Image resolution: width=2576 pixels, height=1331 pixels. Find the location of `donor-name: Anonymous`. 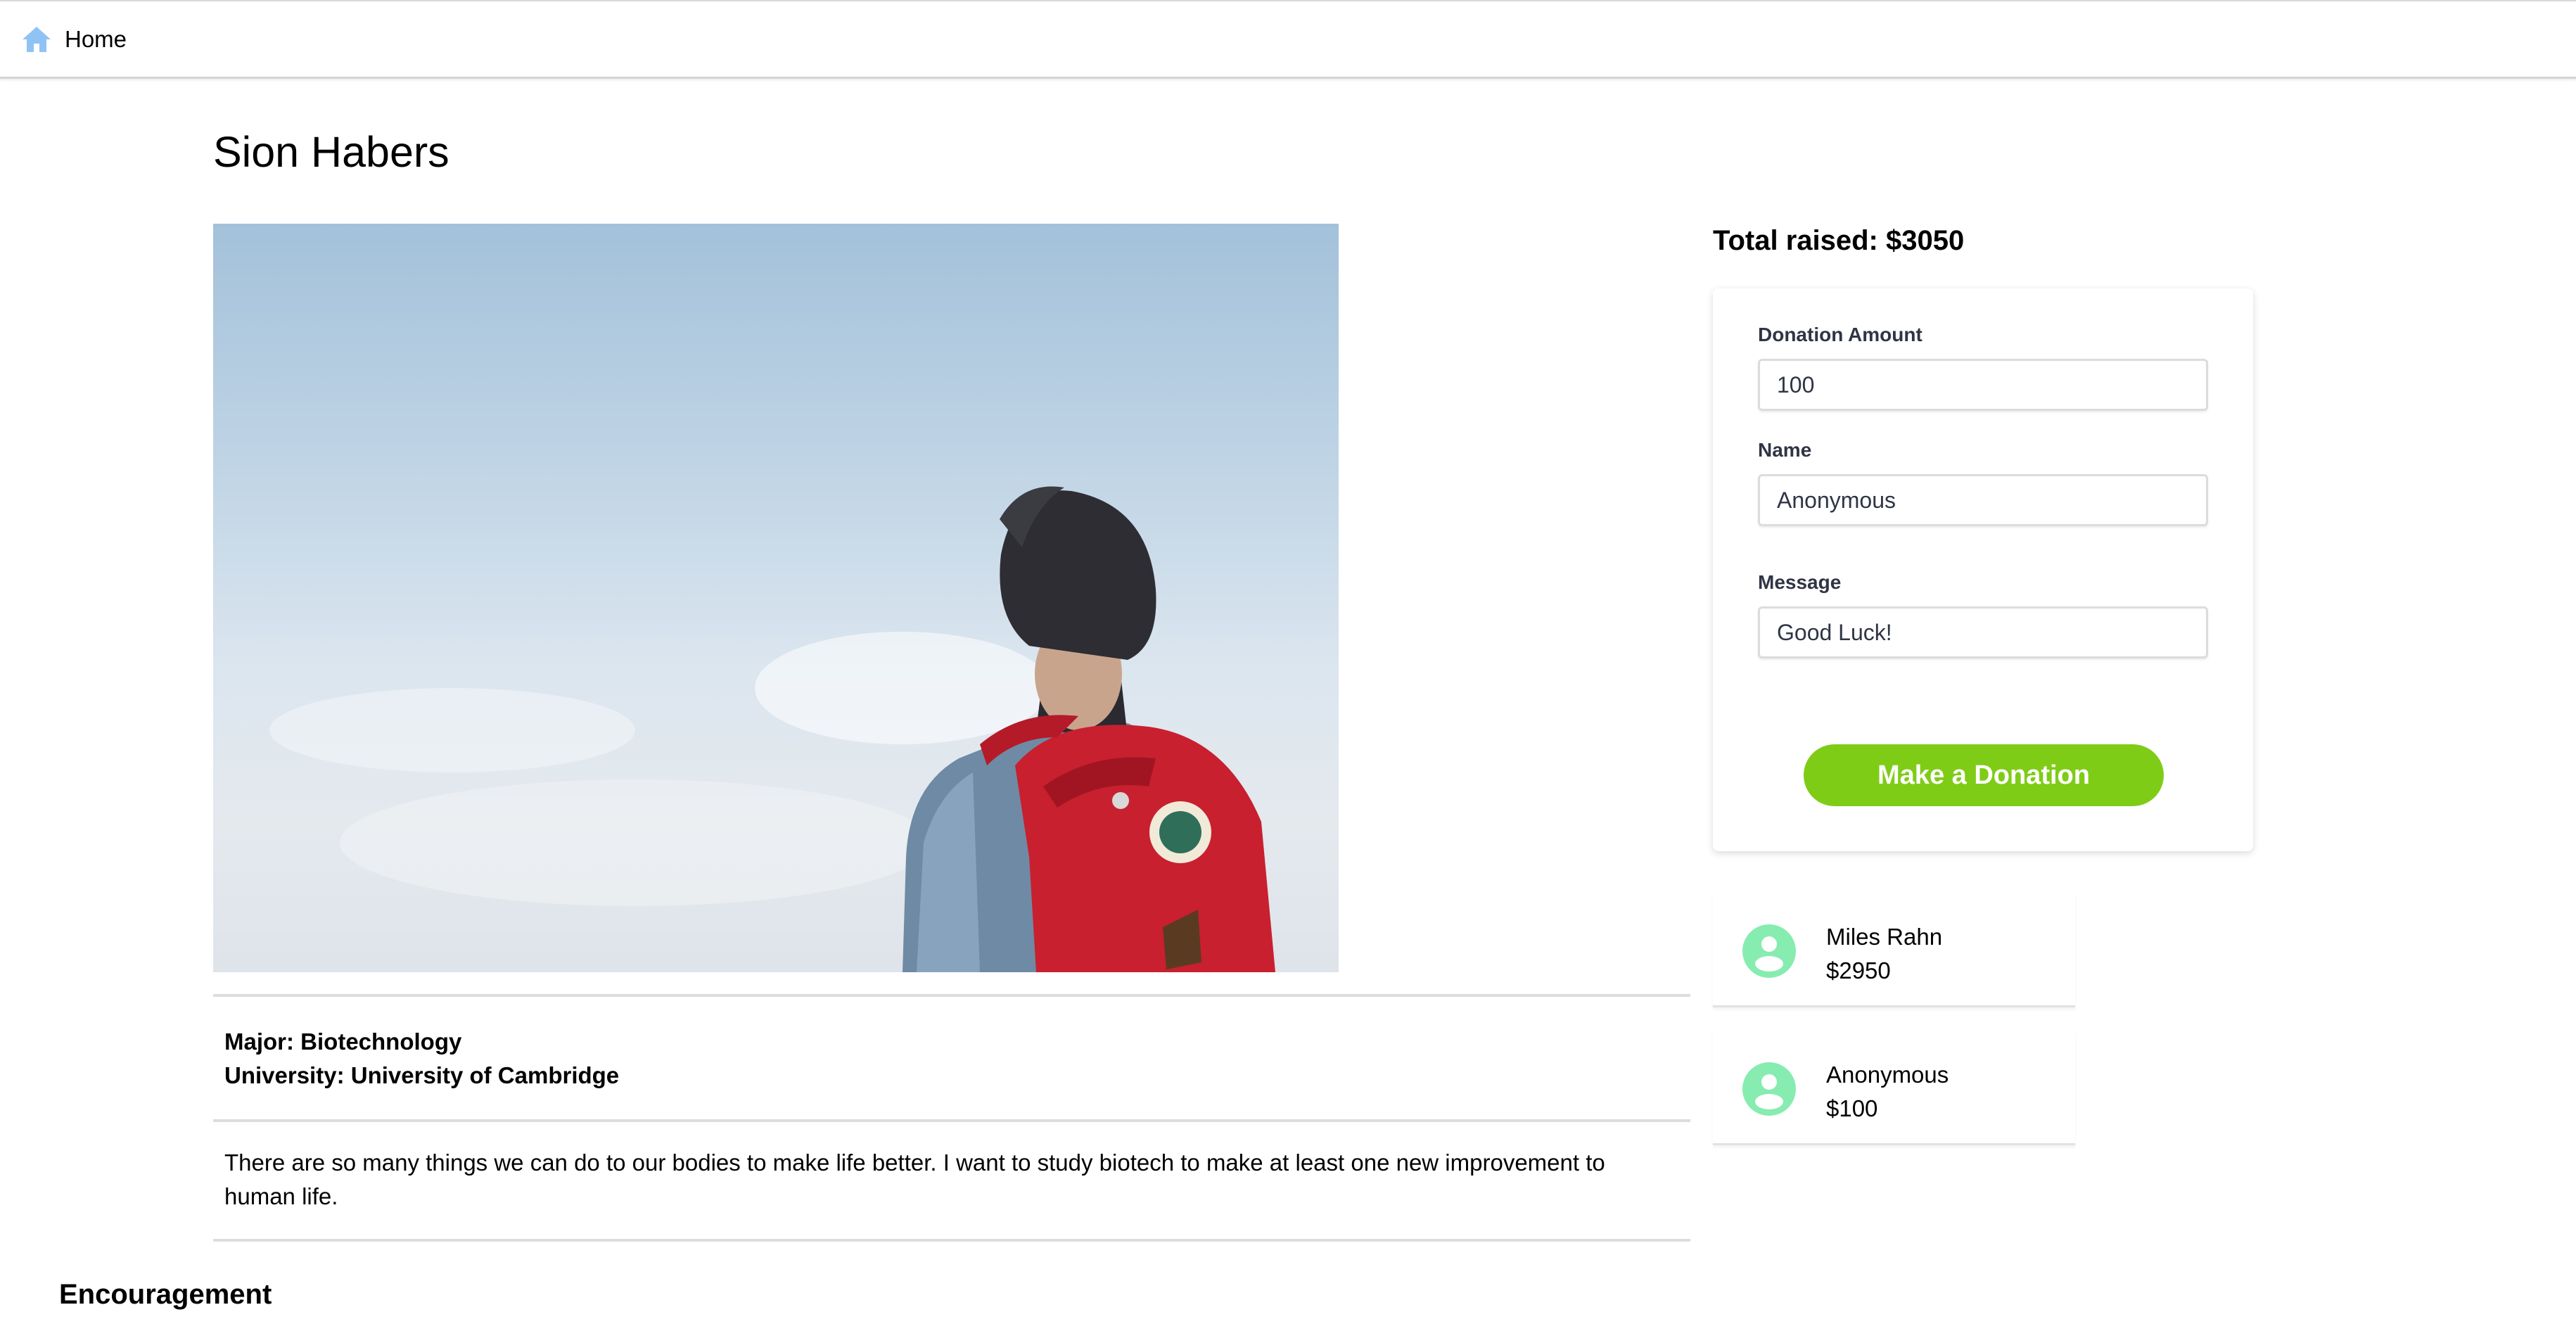

donor-name: Anonymous is located at coordinates (1887, 1075).